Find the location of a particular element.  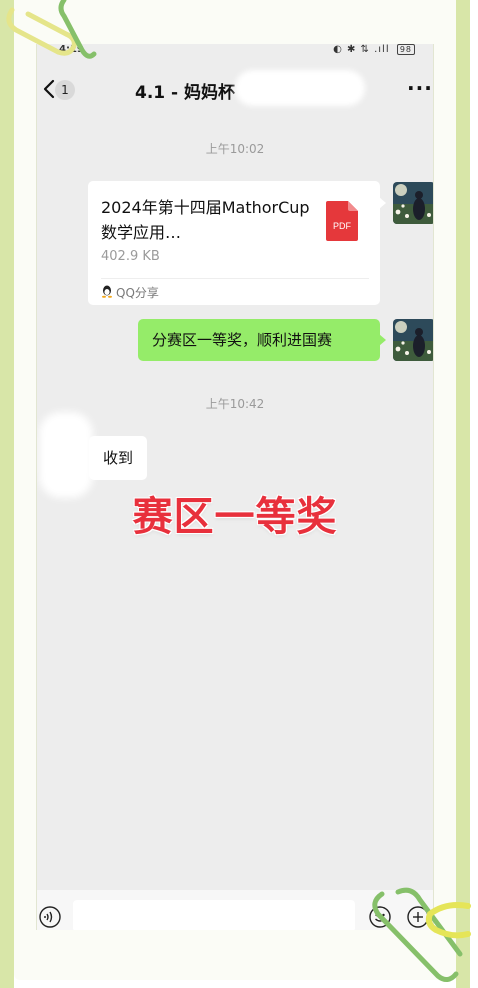

timestamp: 上午10:42 is located at coordinates (235, 404).